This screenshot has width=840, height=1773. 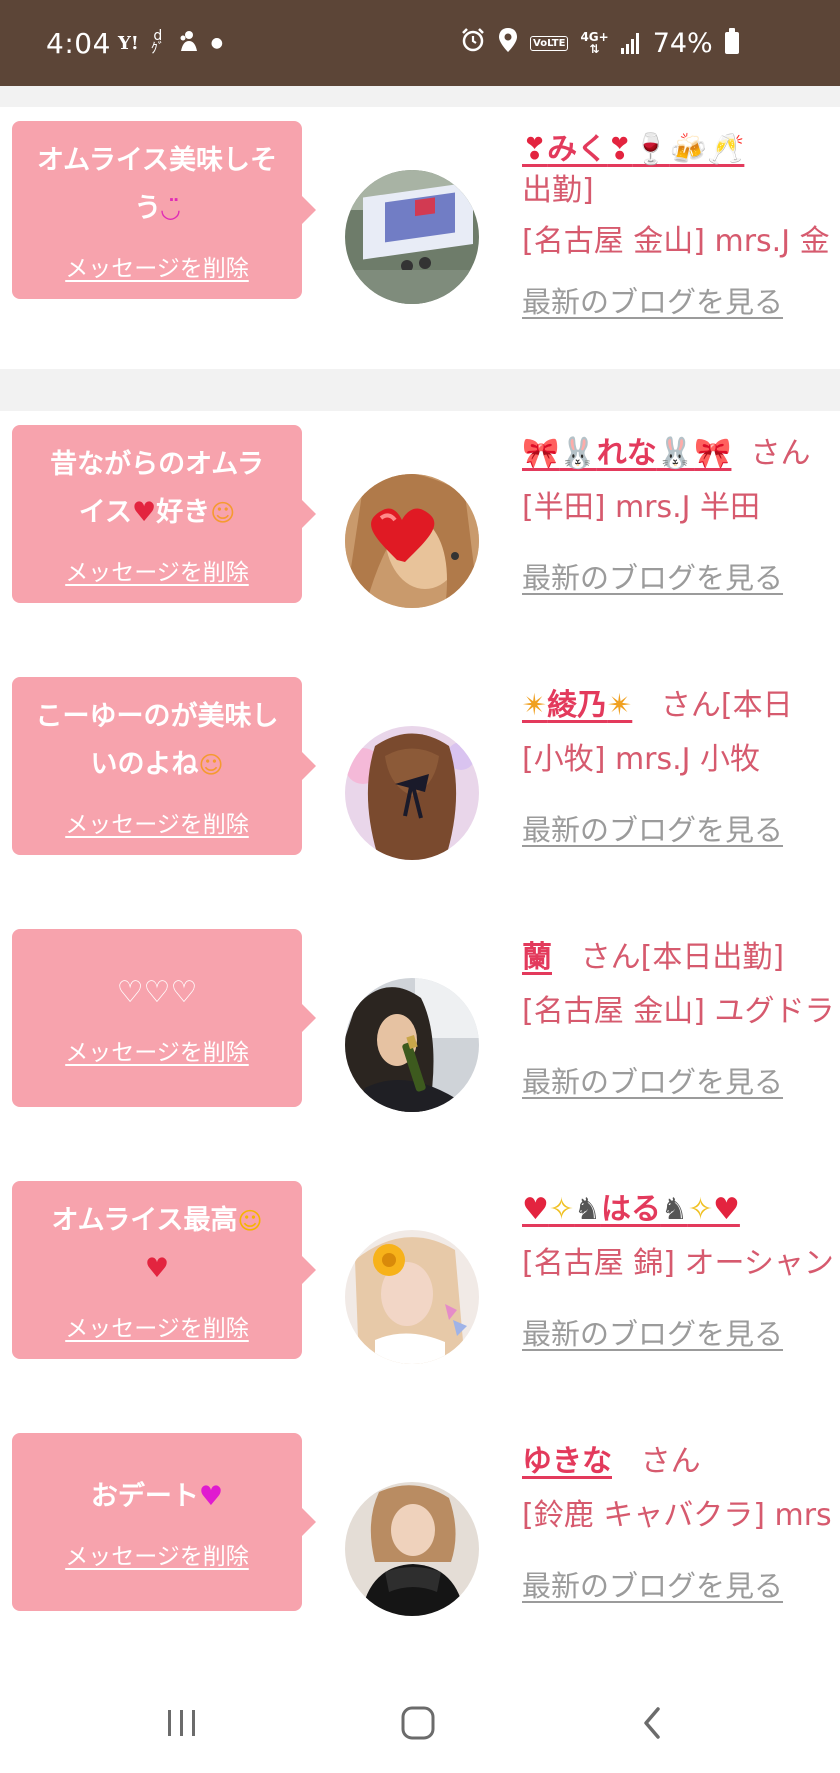 What do you see at coordinates (676, 241) in the screenshot?
I see `shop-line: [名古屋 金山] mrs.J 金` at bounding box center [676, 241].